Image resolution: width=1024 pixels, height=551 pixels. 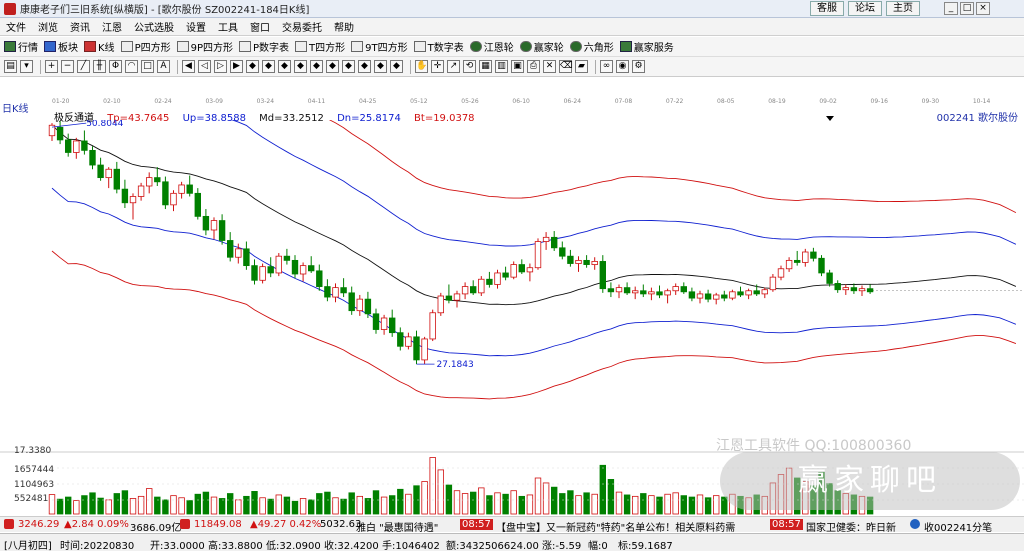 I want to click on diamond-8-icon: ◆, so click(x=364, y=66).